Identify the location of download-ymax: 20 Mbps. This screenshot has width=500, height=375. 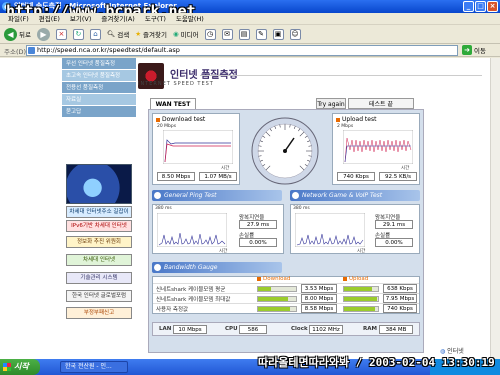
(167, 126).